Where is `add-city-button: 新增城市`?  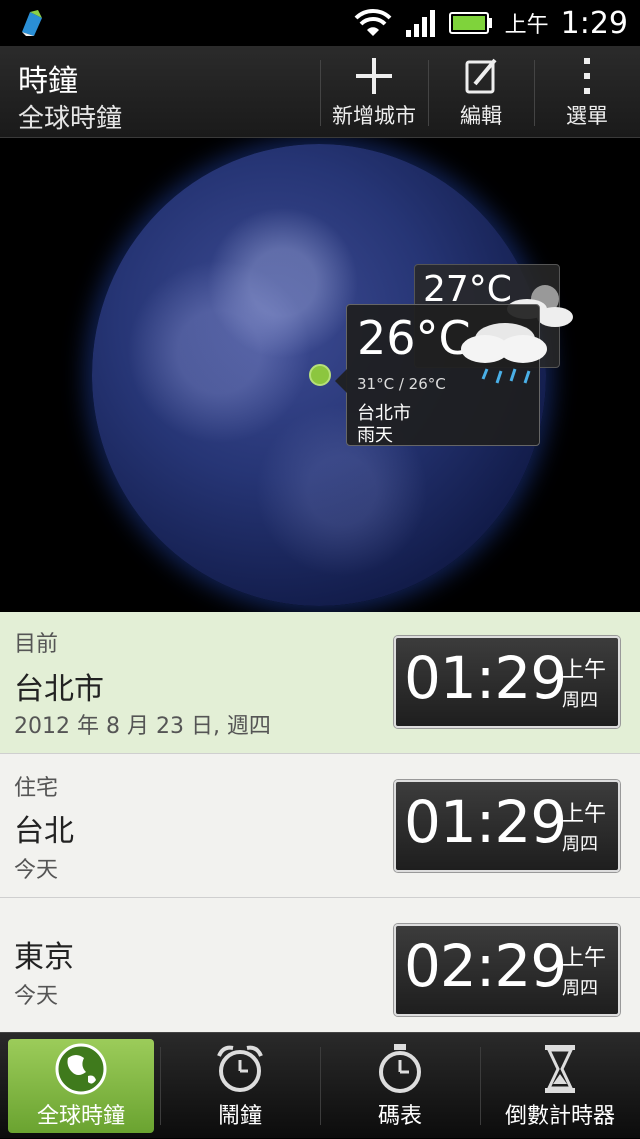
add-city-button: 新增城市 is located at coordinates (374, 92).